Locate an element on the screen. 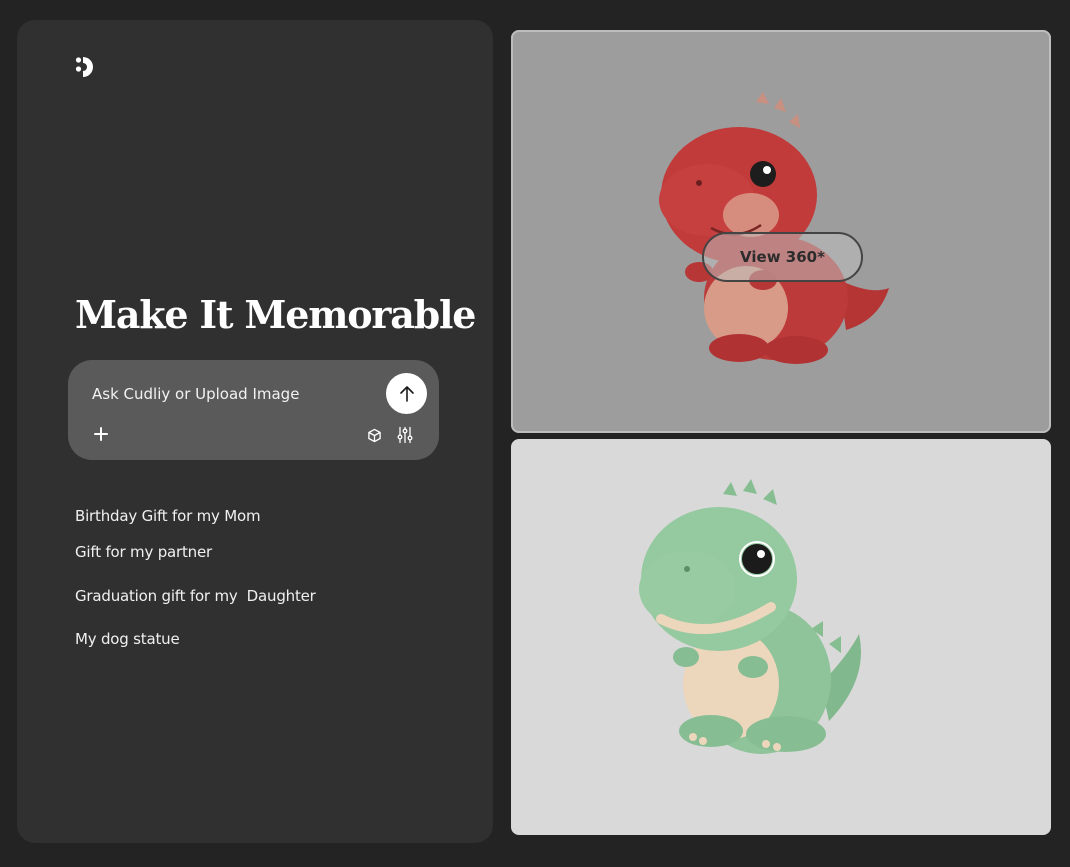 This screenshot has height=867, width=1070. settings-button is located at coordinates (405, 435).